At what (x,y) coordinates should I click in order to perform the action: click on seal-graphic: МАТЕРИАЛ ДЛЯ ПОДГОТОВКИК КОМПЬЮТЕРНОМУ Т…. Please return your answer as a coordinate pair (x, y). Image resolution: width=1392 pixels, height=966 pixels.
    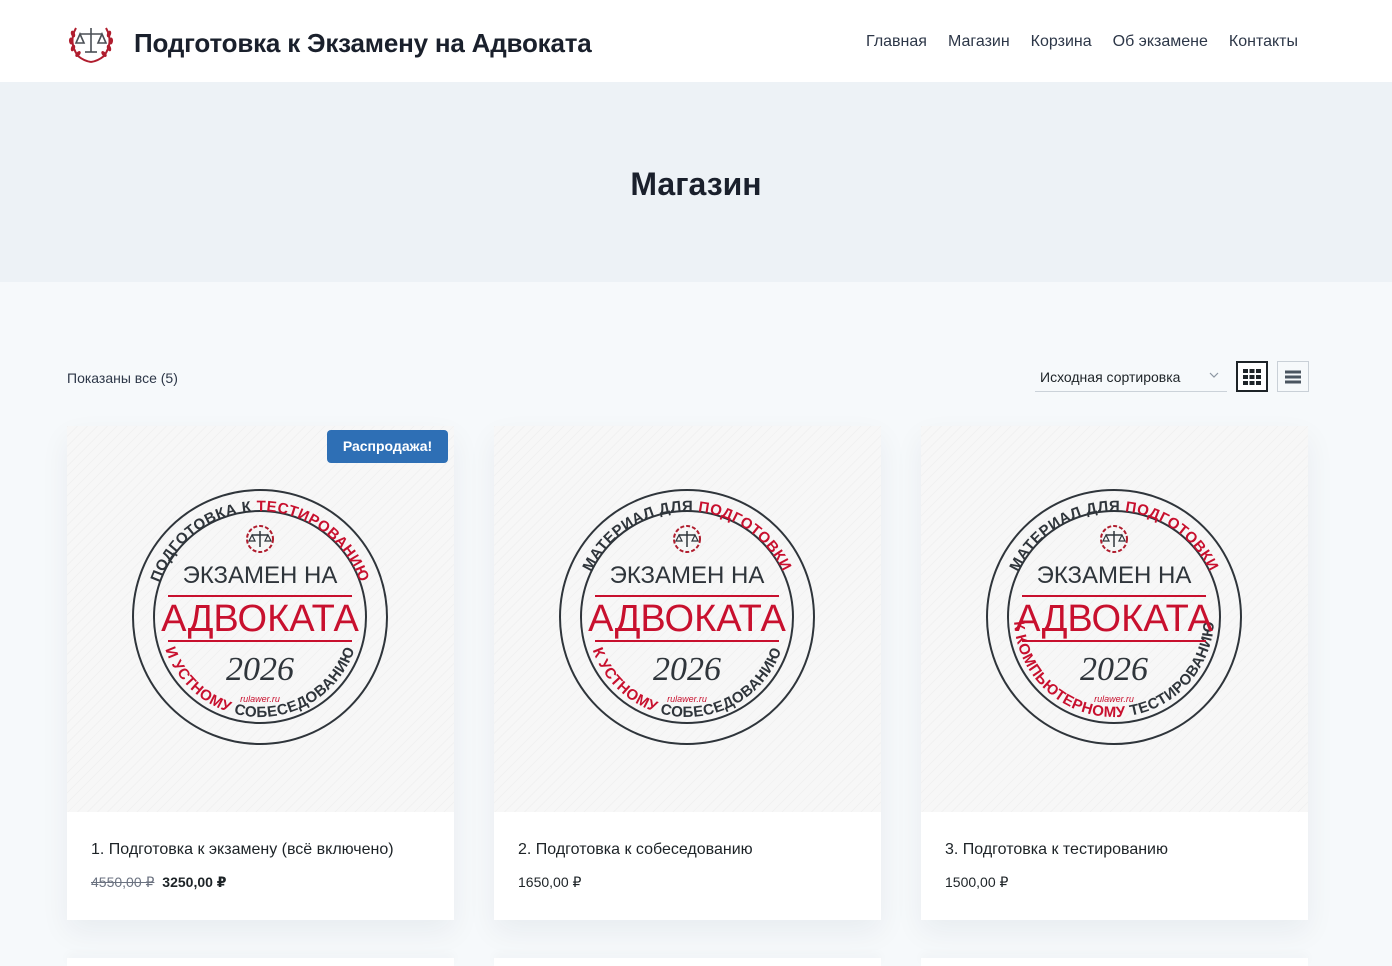
    Looking at the image, I should click on (1114, 617).